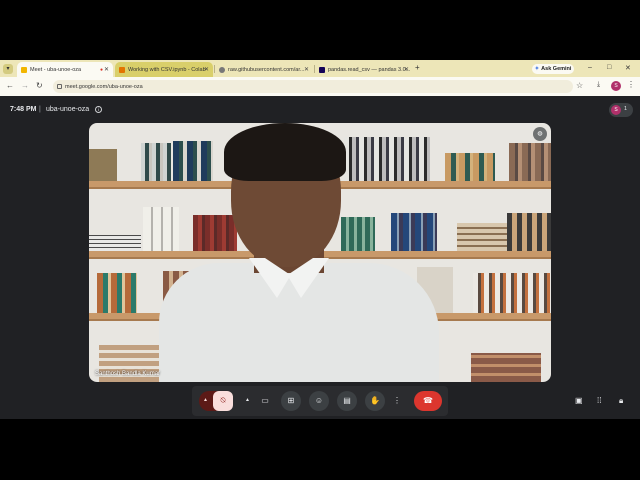 This screenshot has height=480, width=640. What do you see at coordinates (68, 109) in the screenshot?
I see `meeting-code: uba-unoe-oza` at bounding box center [68, 109].